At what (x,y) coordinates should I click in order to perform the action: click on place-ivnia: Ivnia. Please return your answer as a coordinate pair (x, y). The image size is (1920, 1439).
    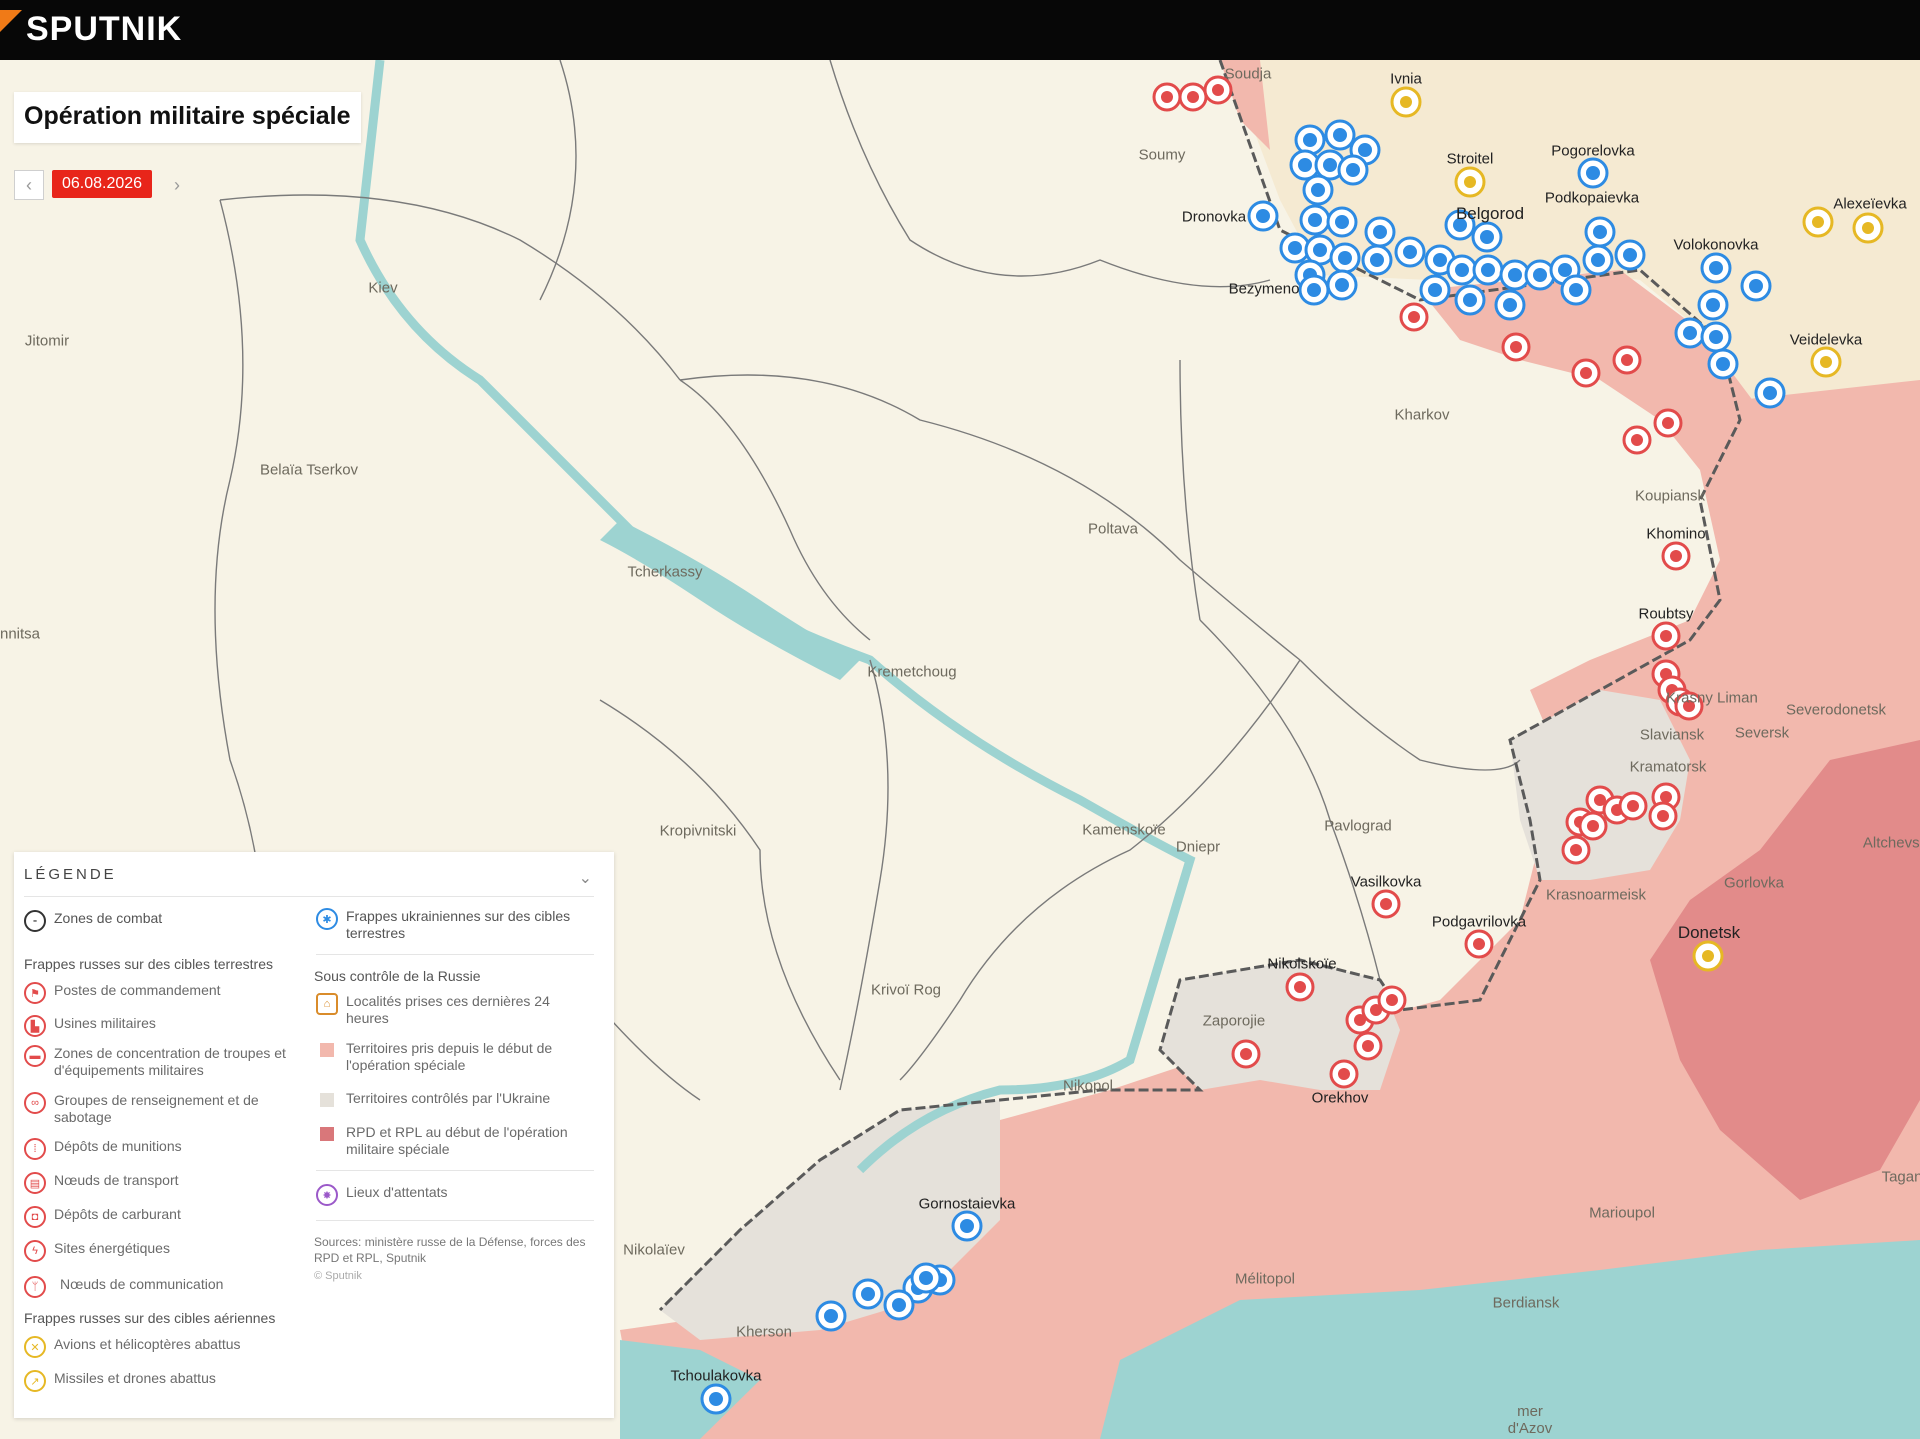
    Looking at the image, I should click on (1406, 79).